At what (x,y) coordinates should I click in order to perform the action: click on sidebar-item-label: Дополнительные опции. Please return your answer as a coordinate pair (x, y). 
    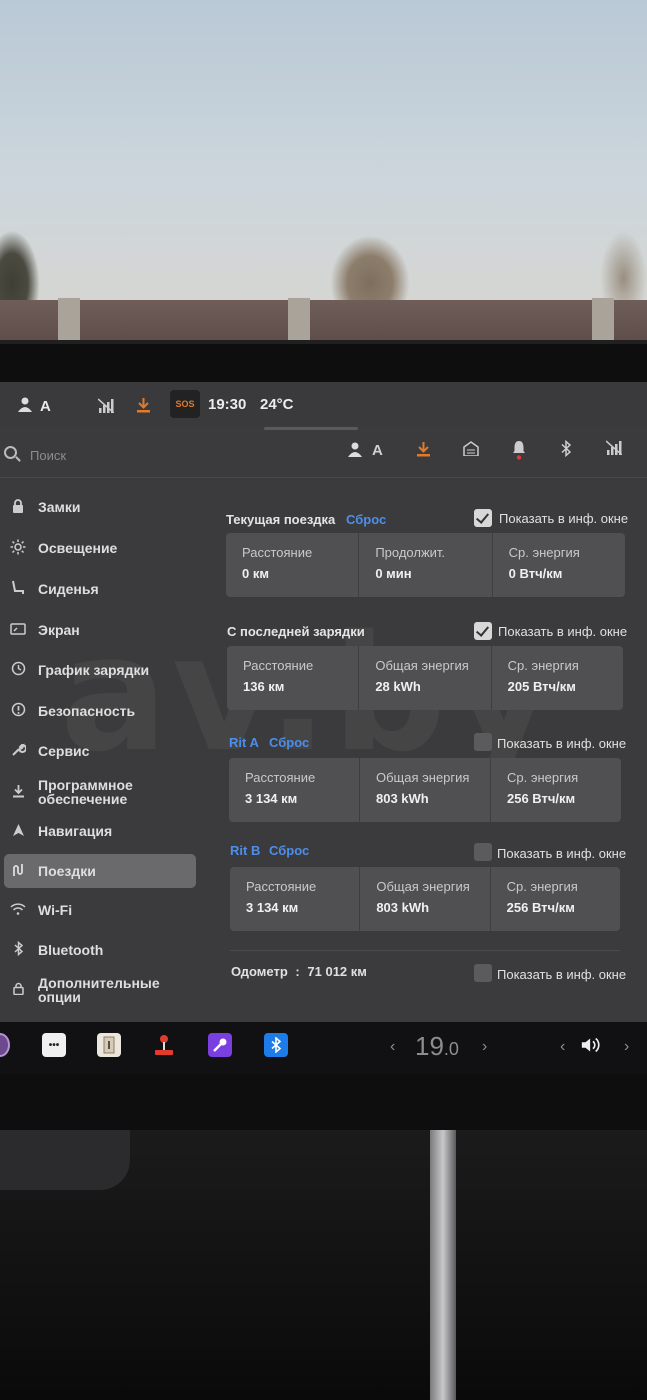
    Looking at the image, I should click on (99, 990).